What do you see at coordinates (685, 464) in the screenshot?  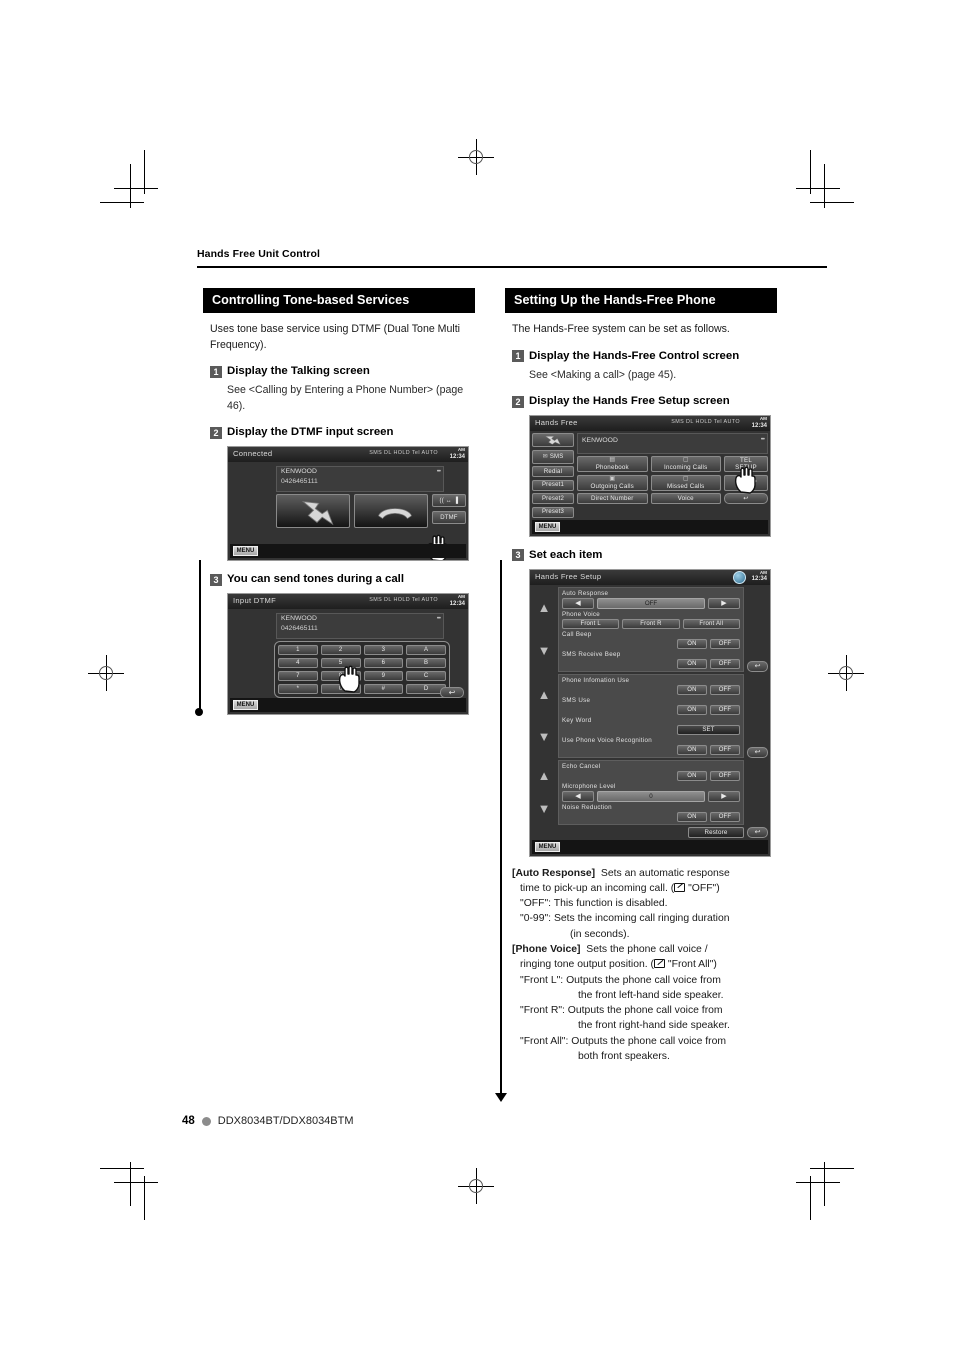 I see `incoming-calls-button: ▢ Incoming Calls` at bounding box center [685, 464].